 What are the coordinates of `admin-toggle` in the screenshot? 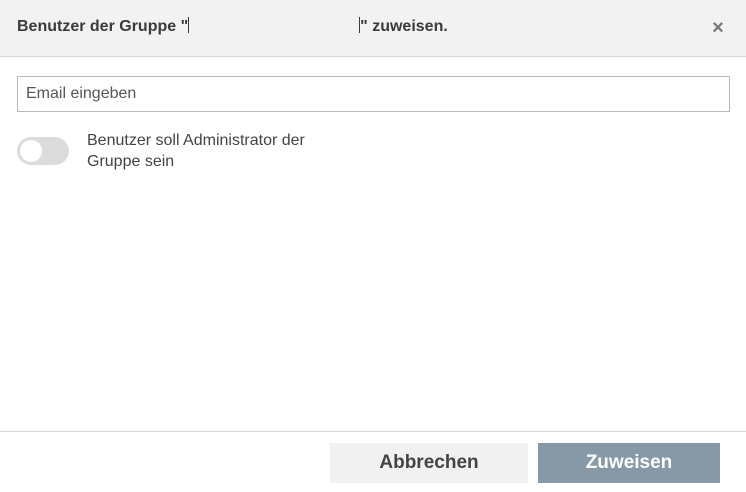 It's located at (43, 151).